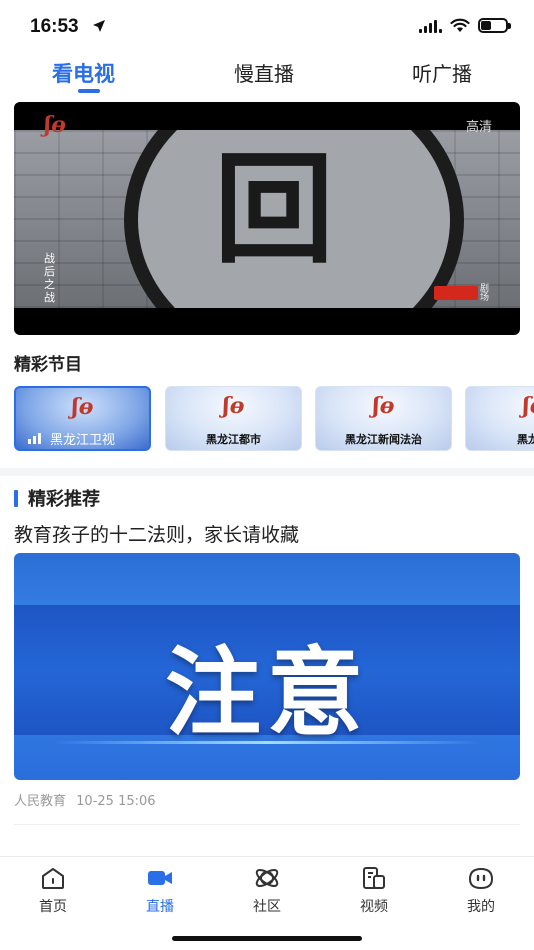  Describe the element at coordinates (53, 890) in the screenshot. I see `nav-home: 首页` at that location.